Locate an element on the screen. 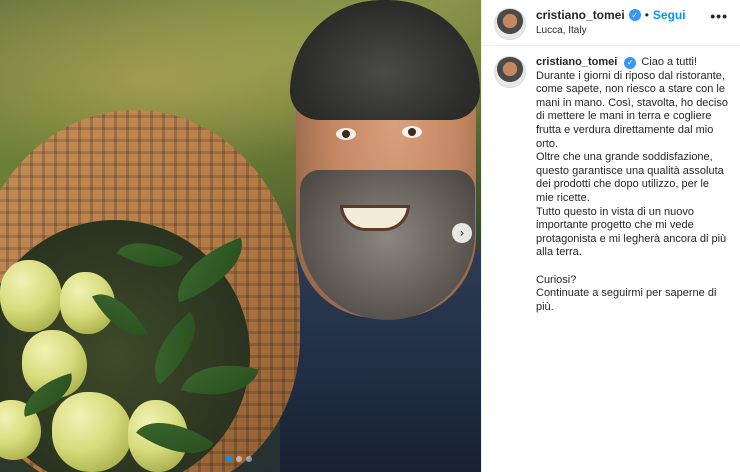  caption-line: Ciao a tutti! is located at coordinates (669, 62).